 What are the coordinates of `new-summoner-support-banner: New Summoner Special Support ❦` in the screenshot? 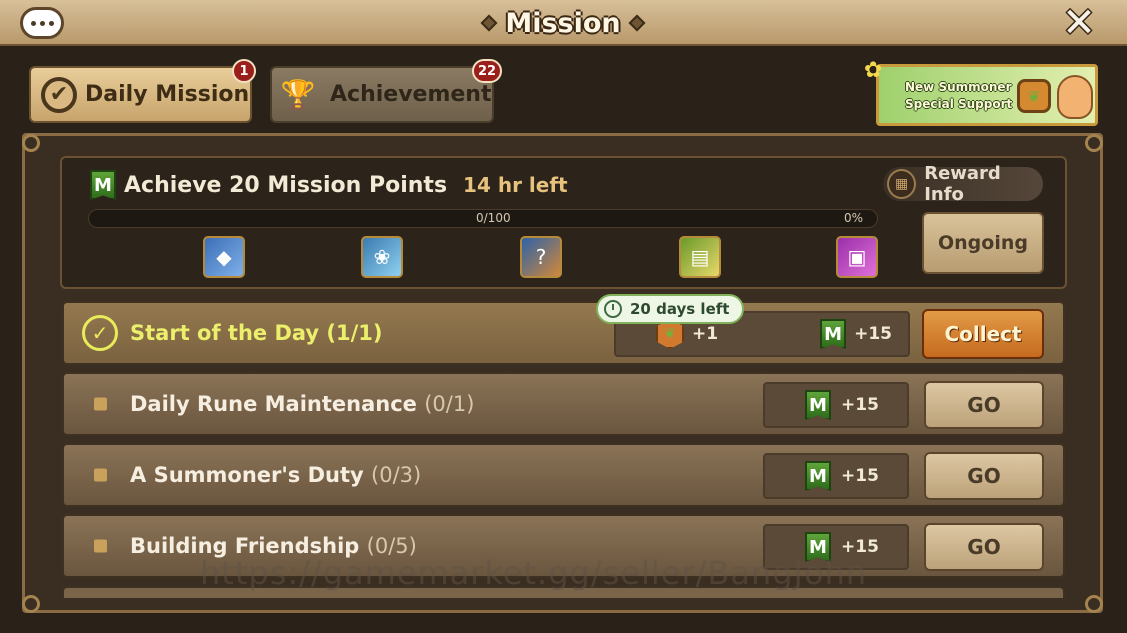 It's located at (987, 95).